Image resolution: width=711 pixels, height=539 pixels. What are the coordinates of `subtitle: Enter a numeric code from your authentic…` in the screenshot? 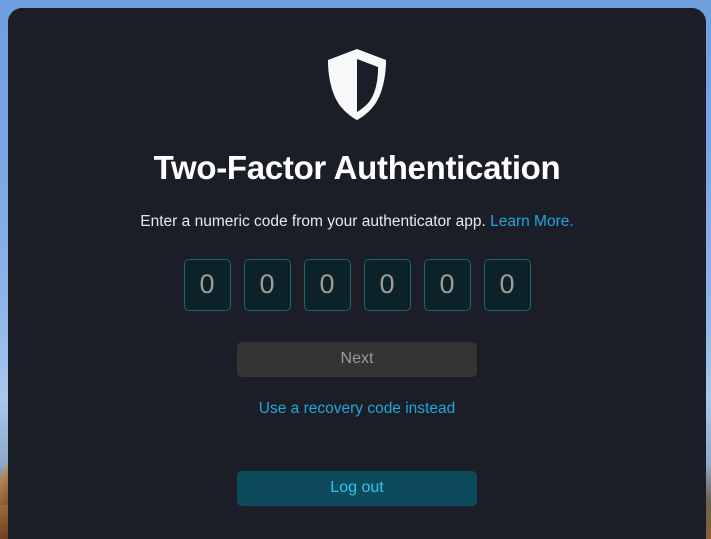 It's located at (356, 222).